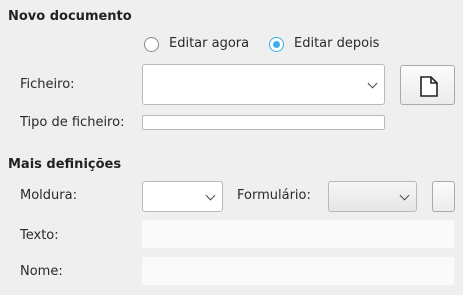  I want to click on edit-now-radio, so click(151, 44).